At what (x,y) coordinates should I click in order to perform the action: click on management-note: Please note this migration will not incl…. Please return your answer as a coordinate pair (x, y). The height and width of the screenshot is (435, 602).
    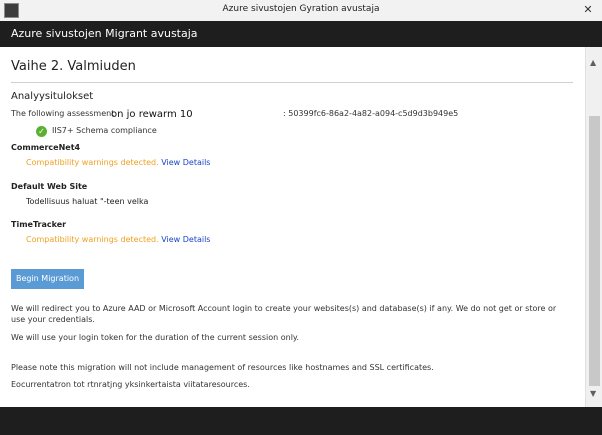
    Looking at the image, I should click on (222, 367).